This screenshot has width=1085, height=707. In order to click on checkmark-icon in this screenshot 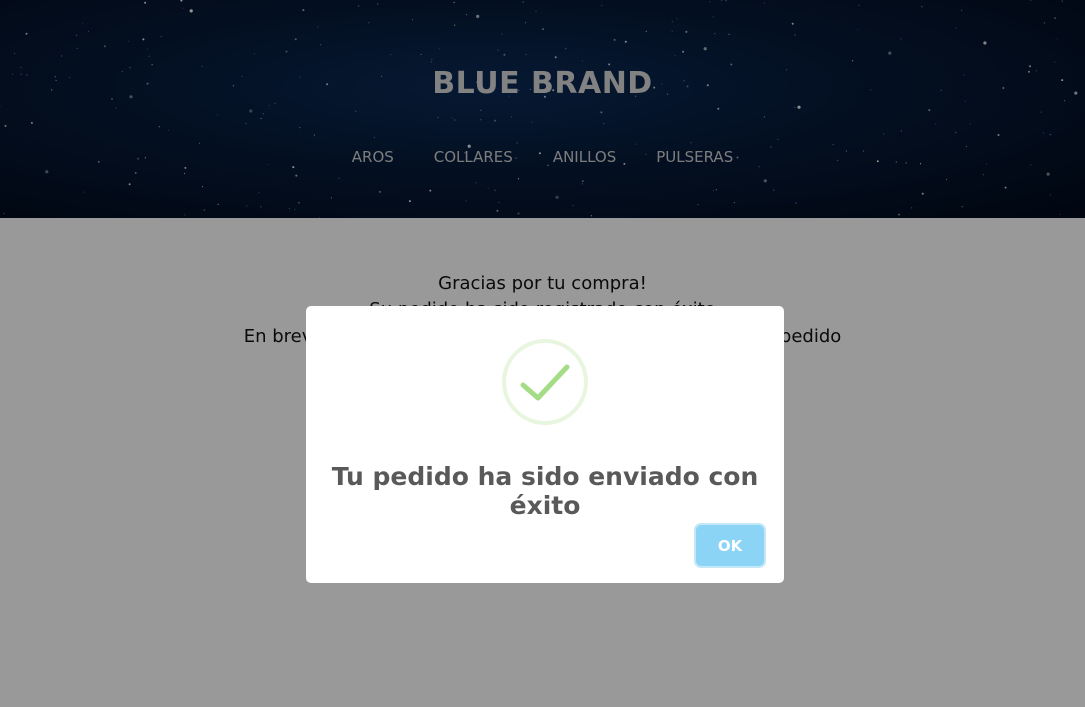, I will do `click(545, 382)`.